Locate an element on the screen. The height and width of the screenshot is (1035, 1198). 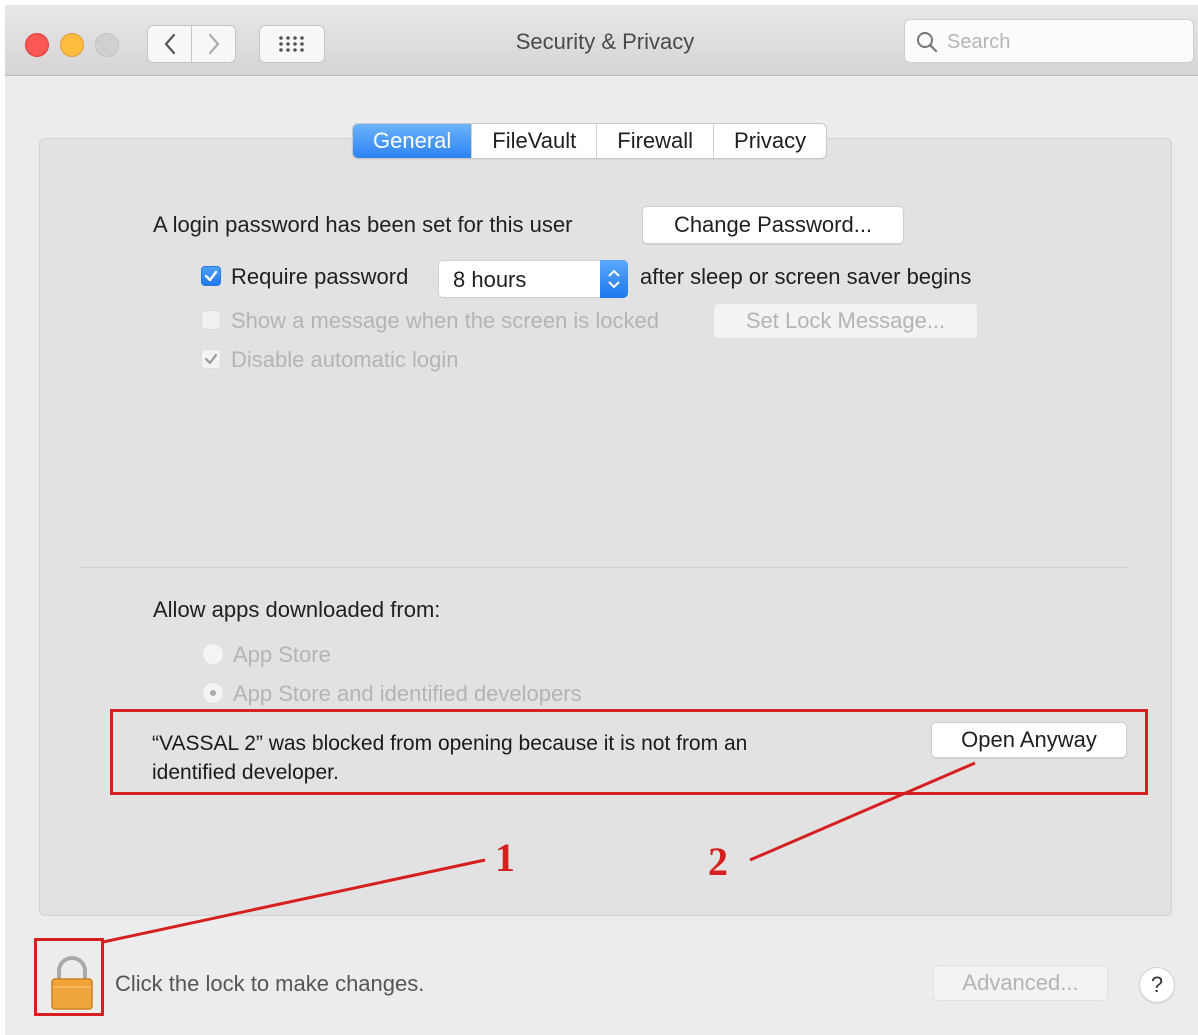
annotation-step-1: 1 is located at coordinates (505, 857).